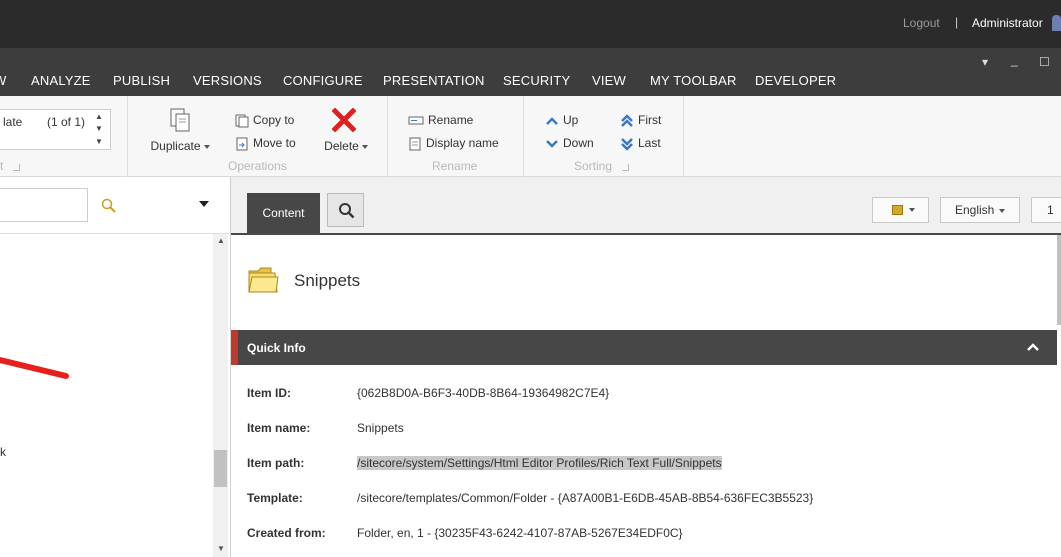  I want to click on version-label: 1, so click(1050, 210).